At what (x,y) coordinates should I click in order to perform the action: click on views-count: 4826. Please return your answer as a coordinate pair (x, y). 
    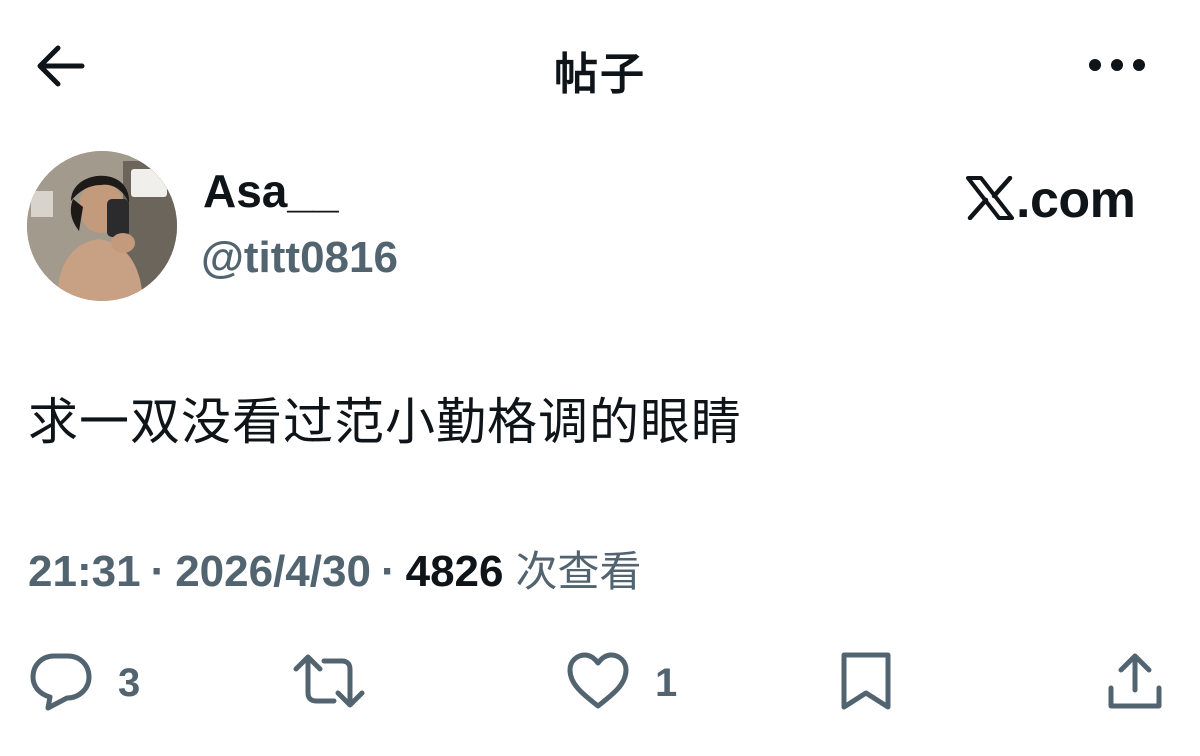
    Looking at the image, I should click on (455, 572).